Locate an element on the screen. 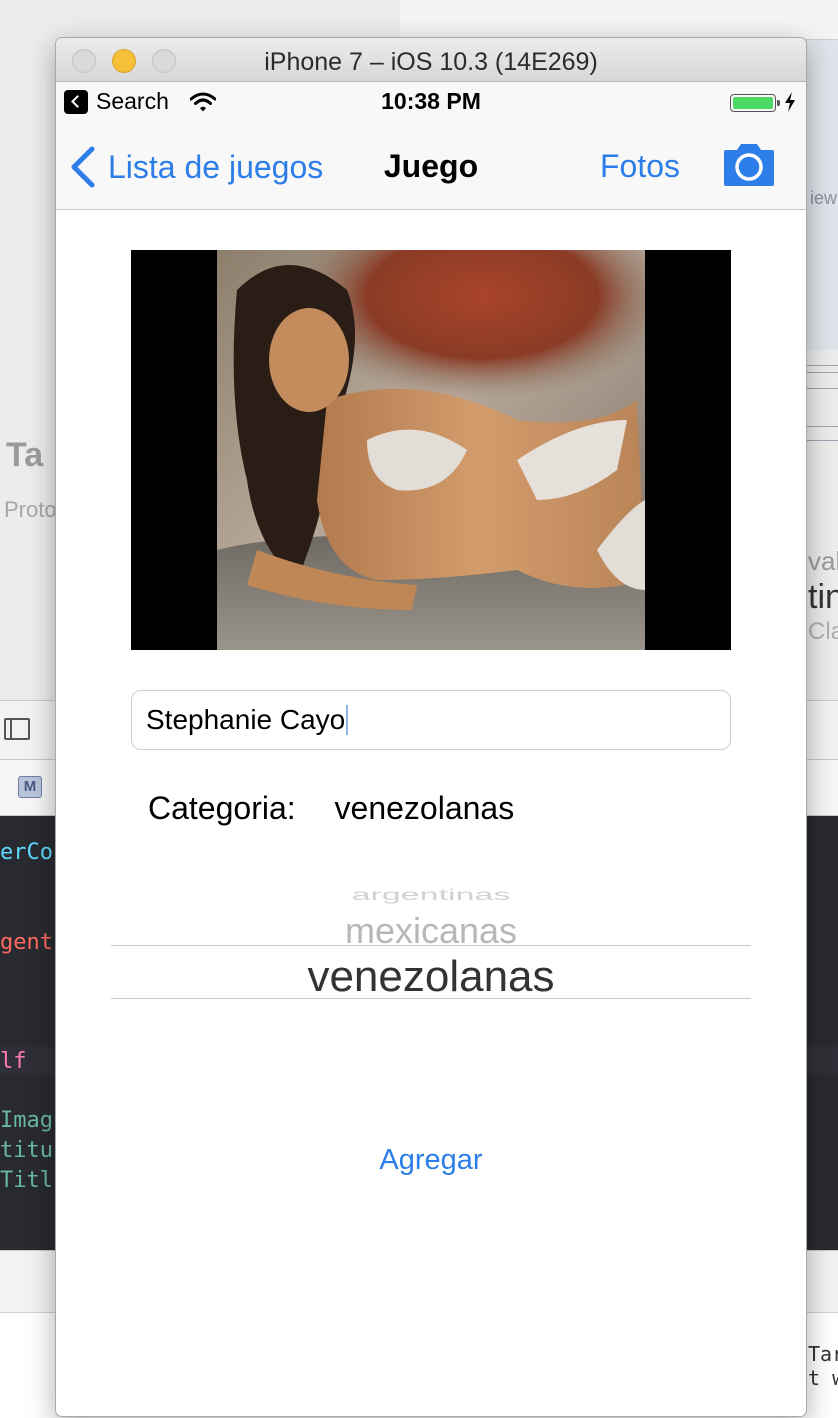 The width and height of the screenshot is (838, 1418). m-file-icon: M is located at coordinates (30, 787).